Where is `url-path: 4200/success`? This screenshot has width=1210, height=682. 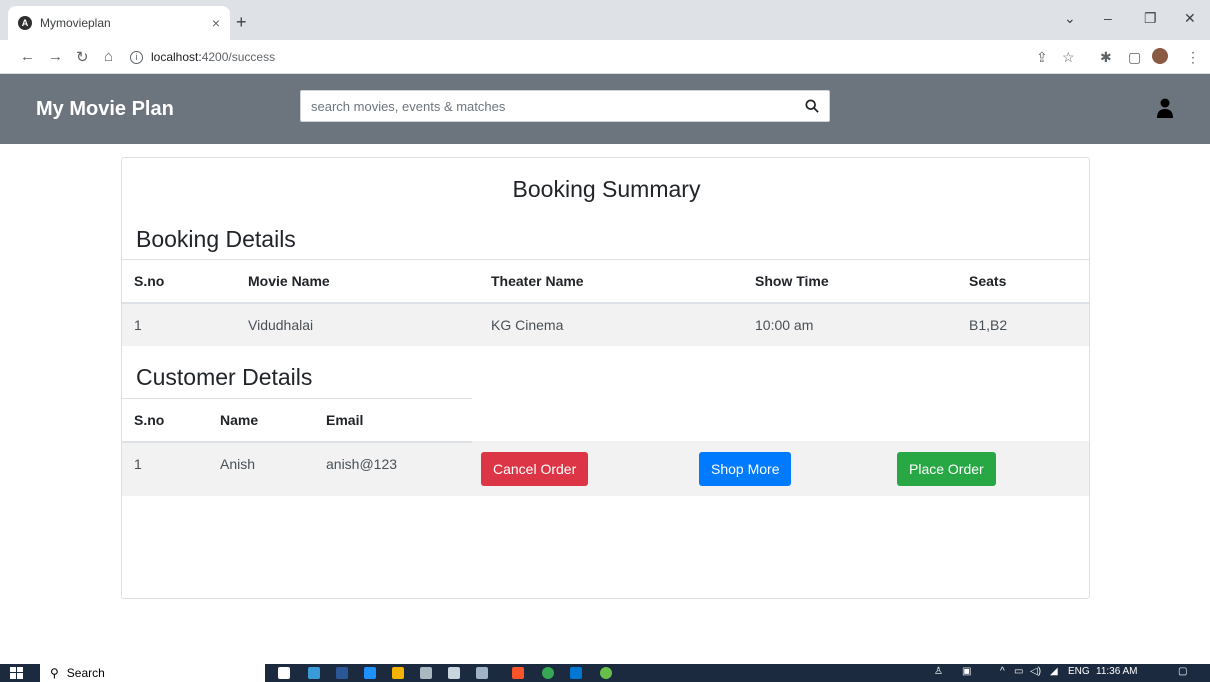 url-path: 4200/success is located at coordinates (238, 57).